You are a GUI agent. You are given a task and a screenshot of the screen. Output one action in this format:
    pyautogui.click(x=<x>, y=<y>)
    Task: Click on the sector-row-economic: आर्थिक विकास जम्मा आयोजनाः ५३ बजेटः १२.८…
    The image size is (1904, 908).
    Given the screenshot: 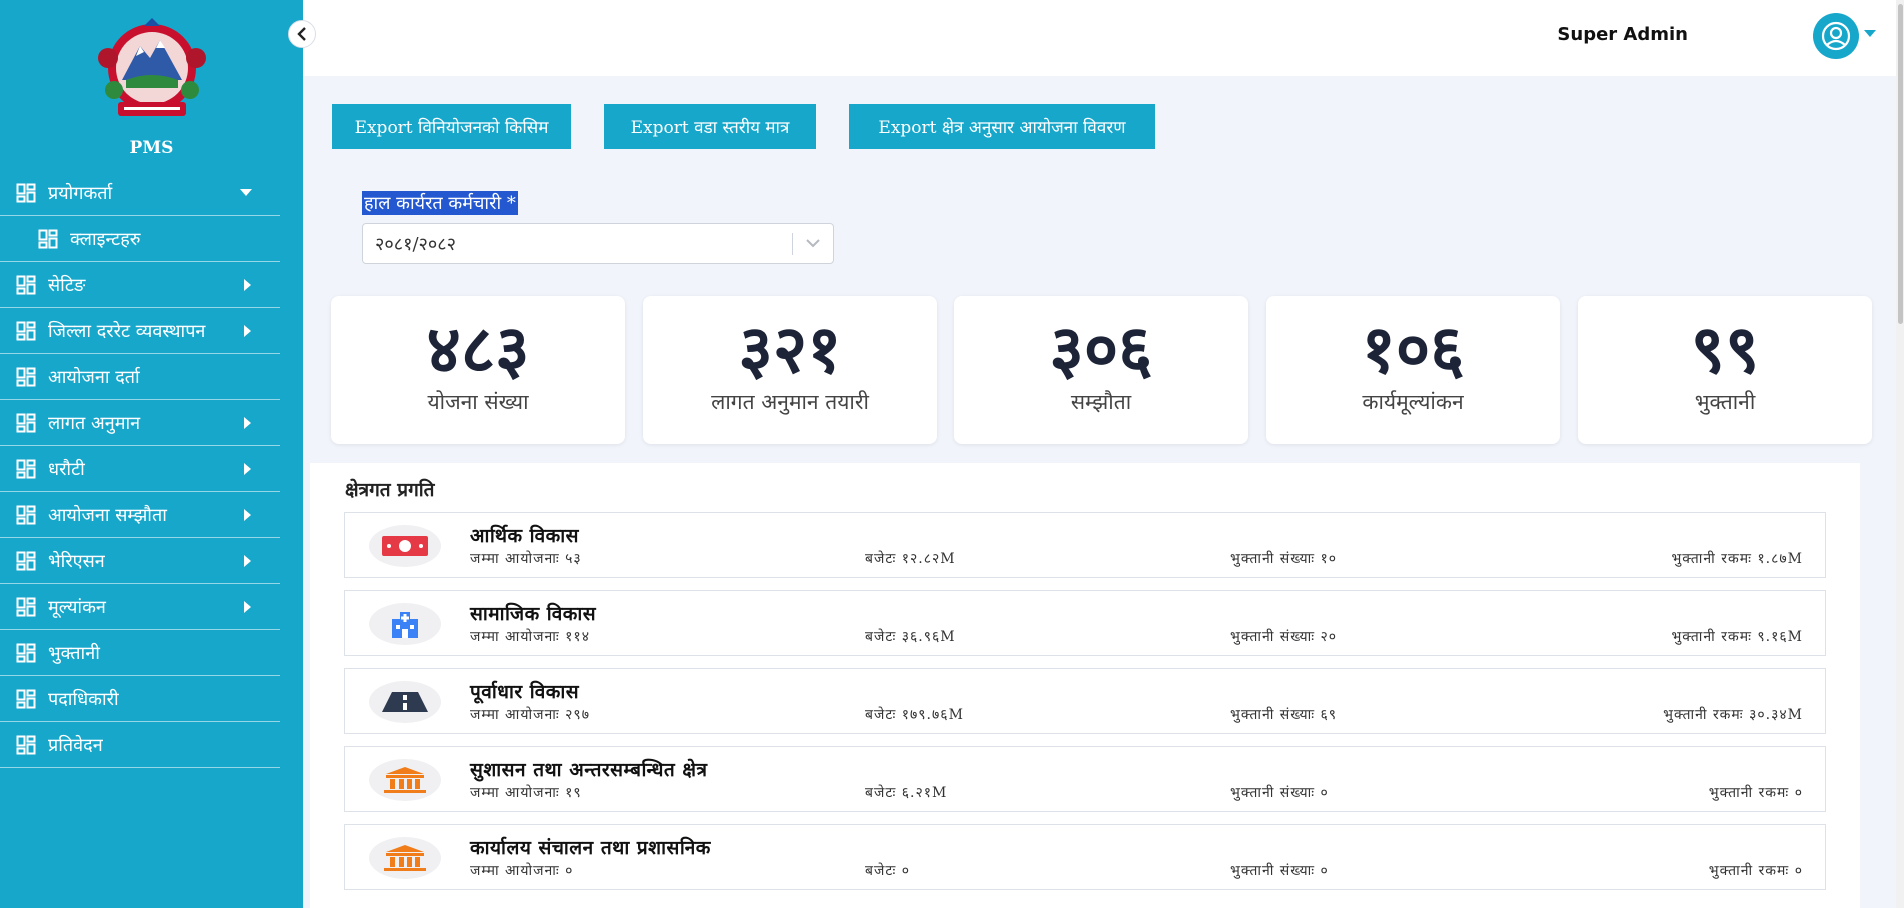 What is the action you would take?
    pyautogui.click(x=1085, y=545)
    